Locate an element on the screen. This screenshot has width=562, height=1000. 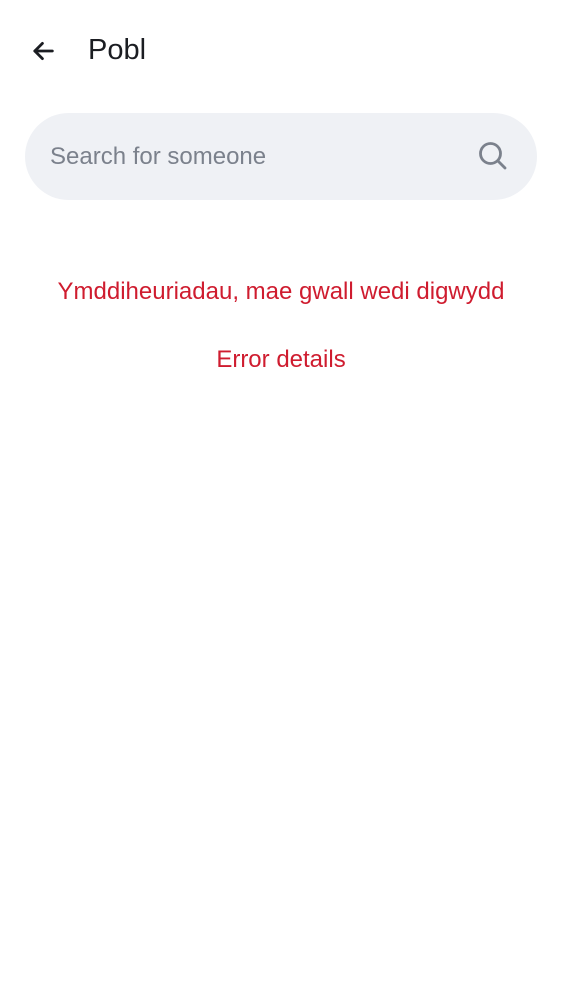
search-input is located at coordinates (255, 156).